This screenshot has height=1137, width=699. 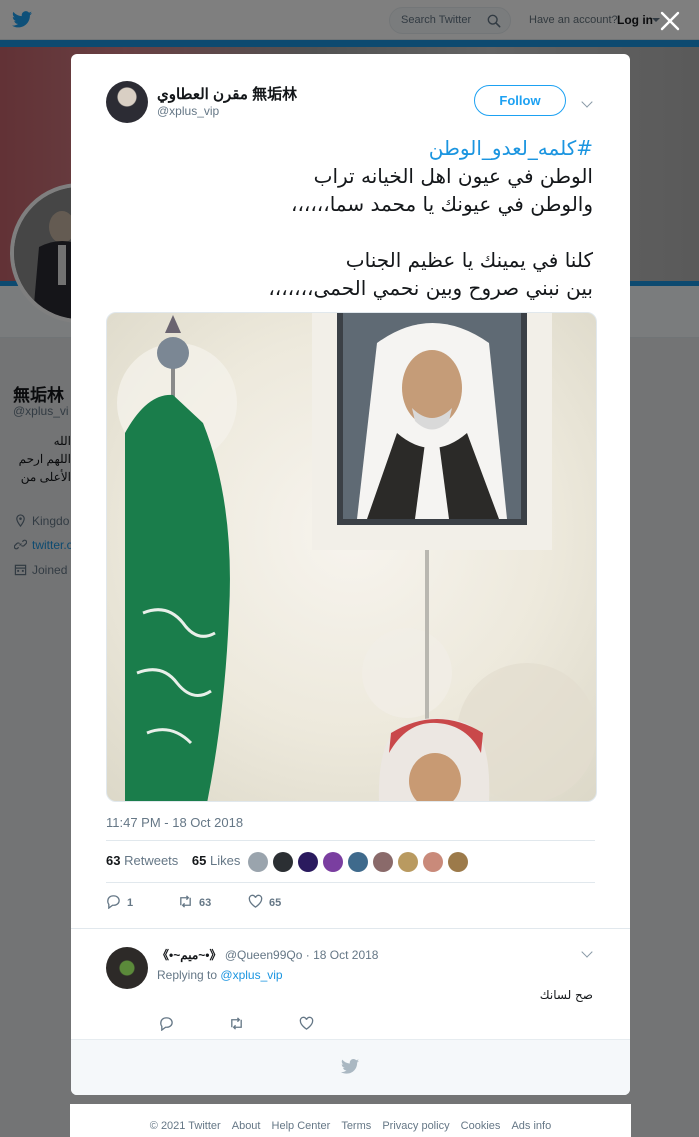 I want to click on replying-handle: @xplus_vip, so click(x=251, y=975).